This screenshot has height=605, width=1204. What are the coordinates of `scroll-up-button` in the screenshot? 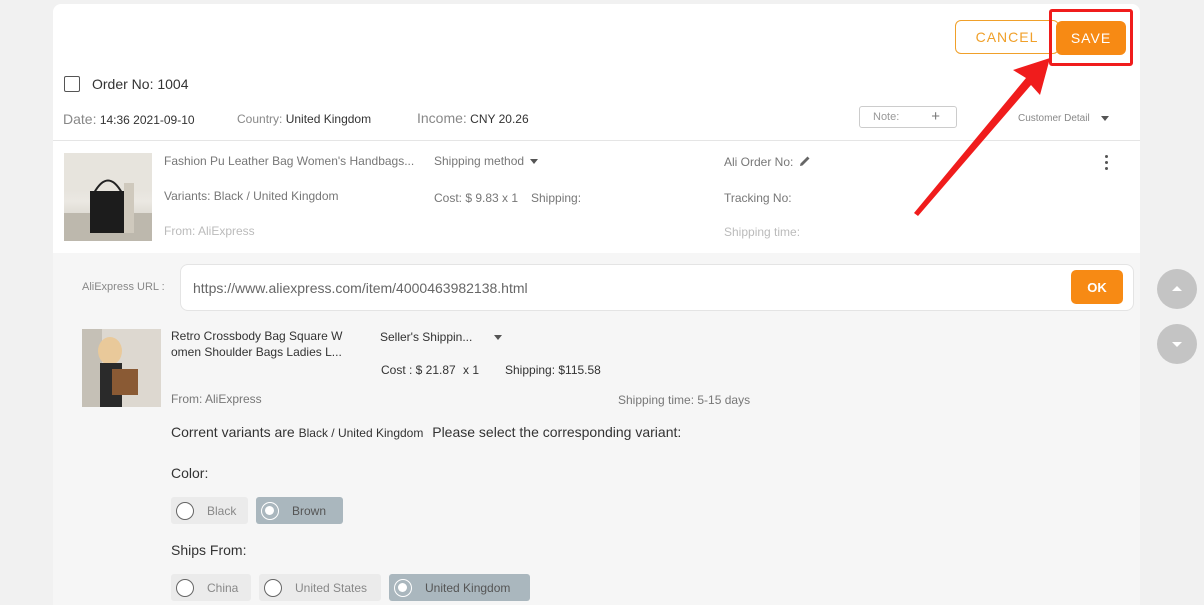 It's located at (1177, 289).